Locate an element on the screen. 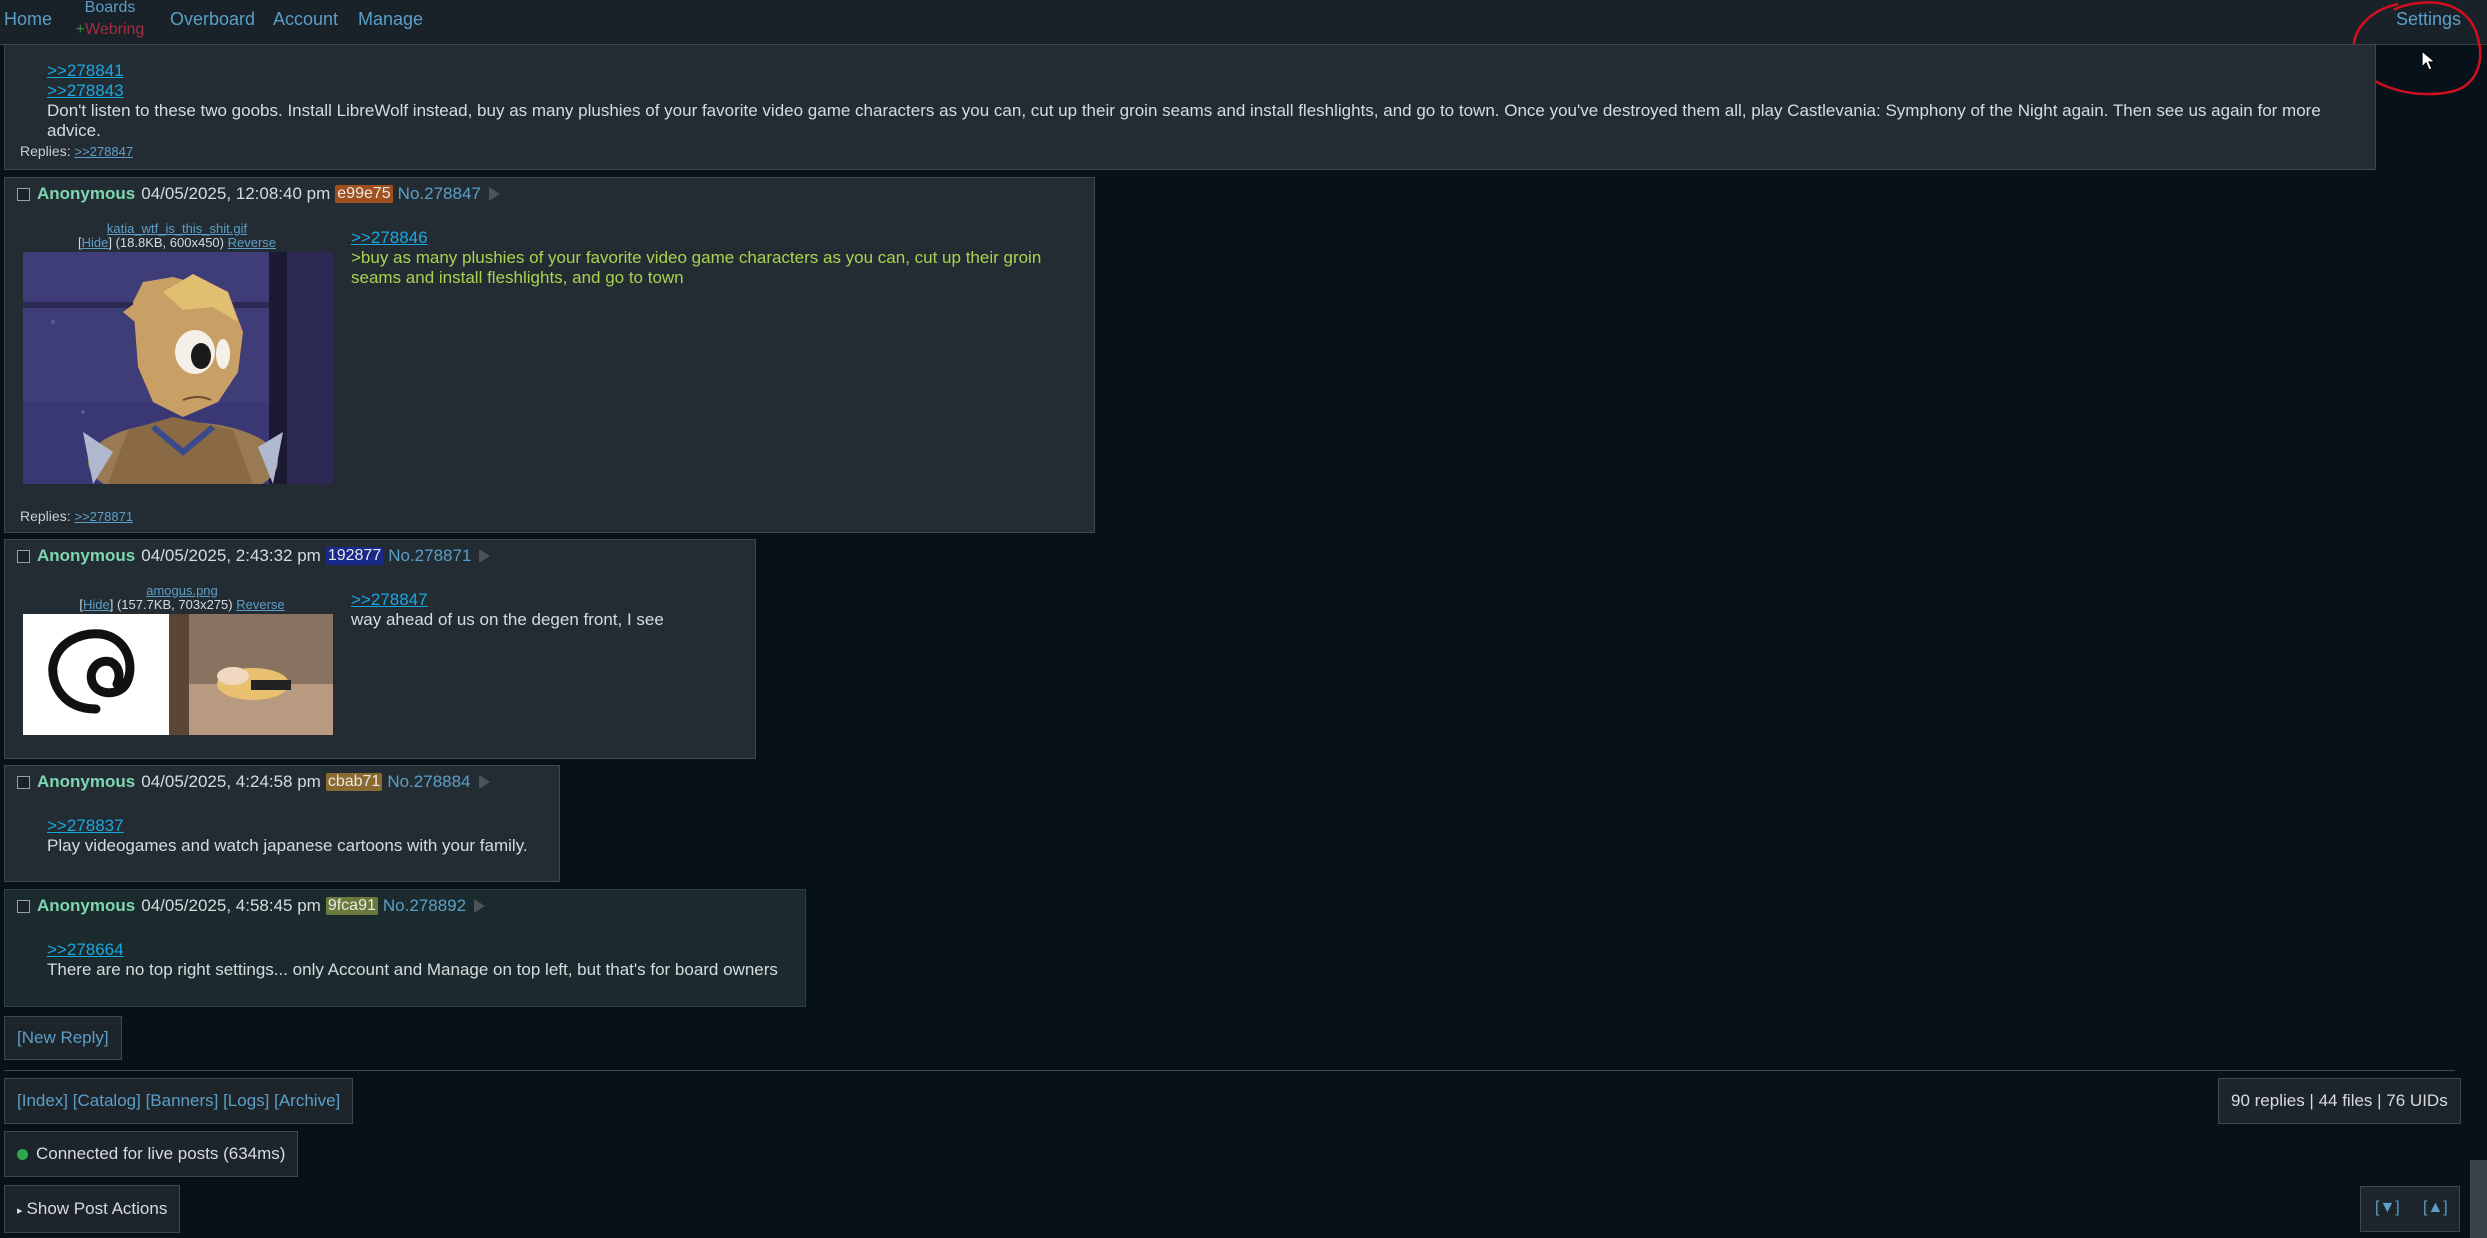 The width and height of the screenshot is (2487, 1238). live-status-text: Connected for live posts (634ms) is located at coordinates (161, 1153).